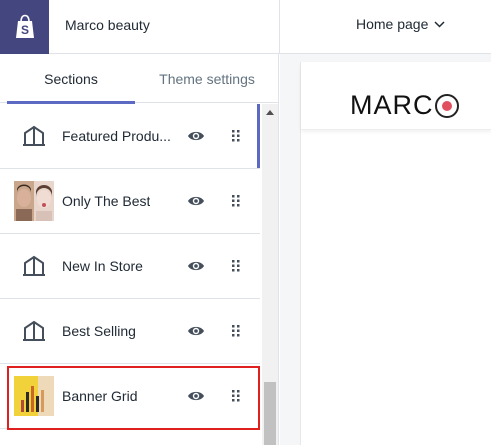 The height and width of the screenshot is (445, 491). I want to click on brand-wordmark: MARC, so click(392, 105).